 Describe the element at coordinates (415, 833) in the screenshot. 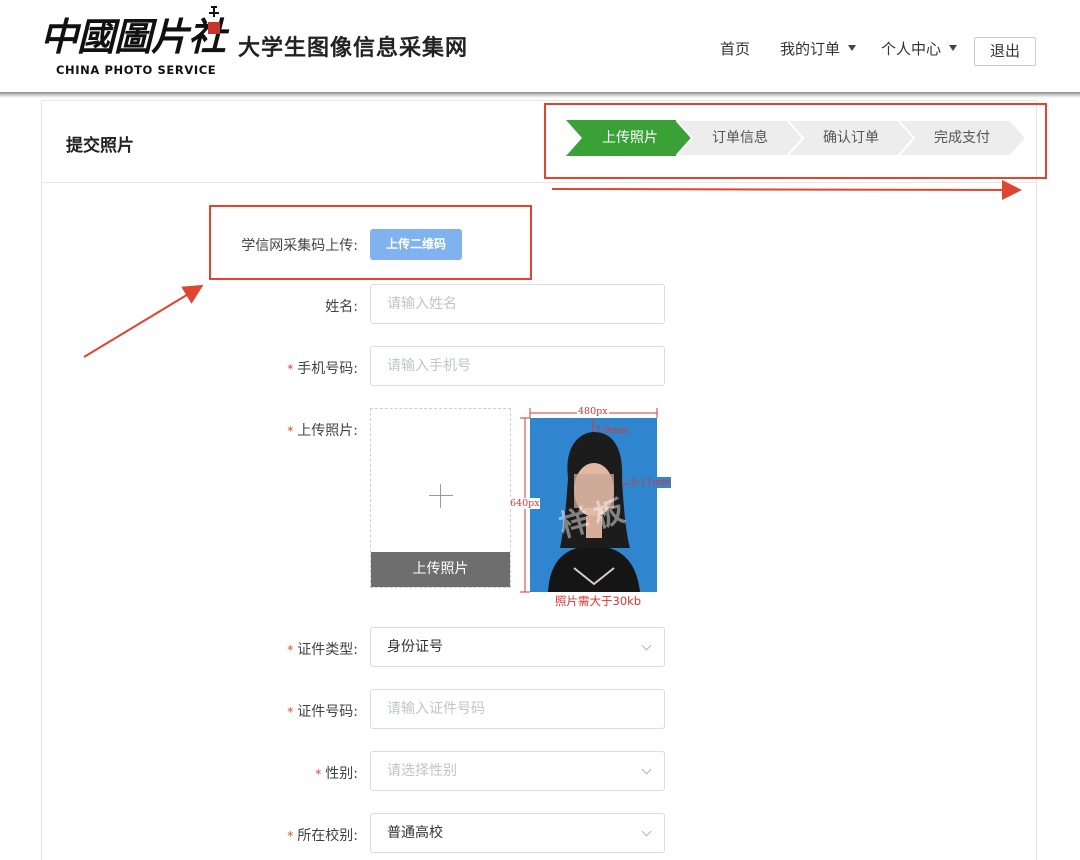

I see `school-value: 普通高校` at that location.